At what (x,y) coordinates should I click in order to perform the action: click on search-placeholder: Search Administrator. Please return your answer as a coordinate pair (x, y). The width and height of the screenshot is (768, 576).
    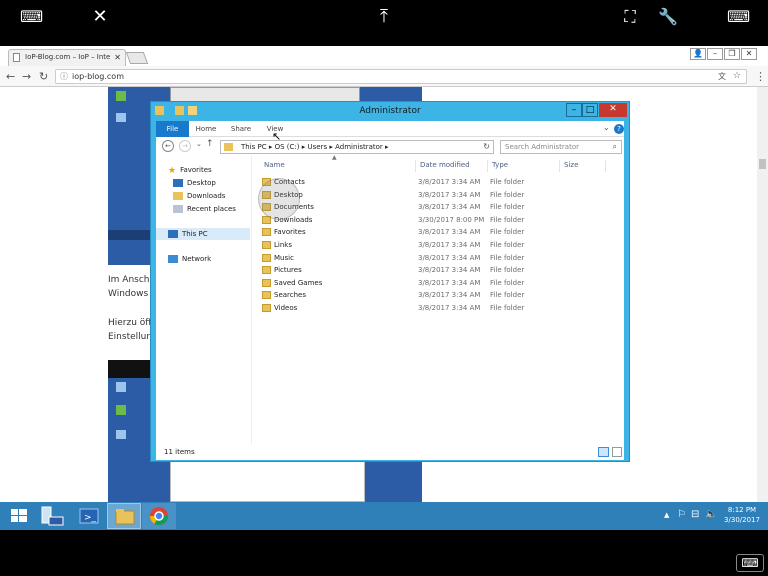
    Looking at the image, I should click on (542, 147).